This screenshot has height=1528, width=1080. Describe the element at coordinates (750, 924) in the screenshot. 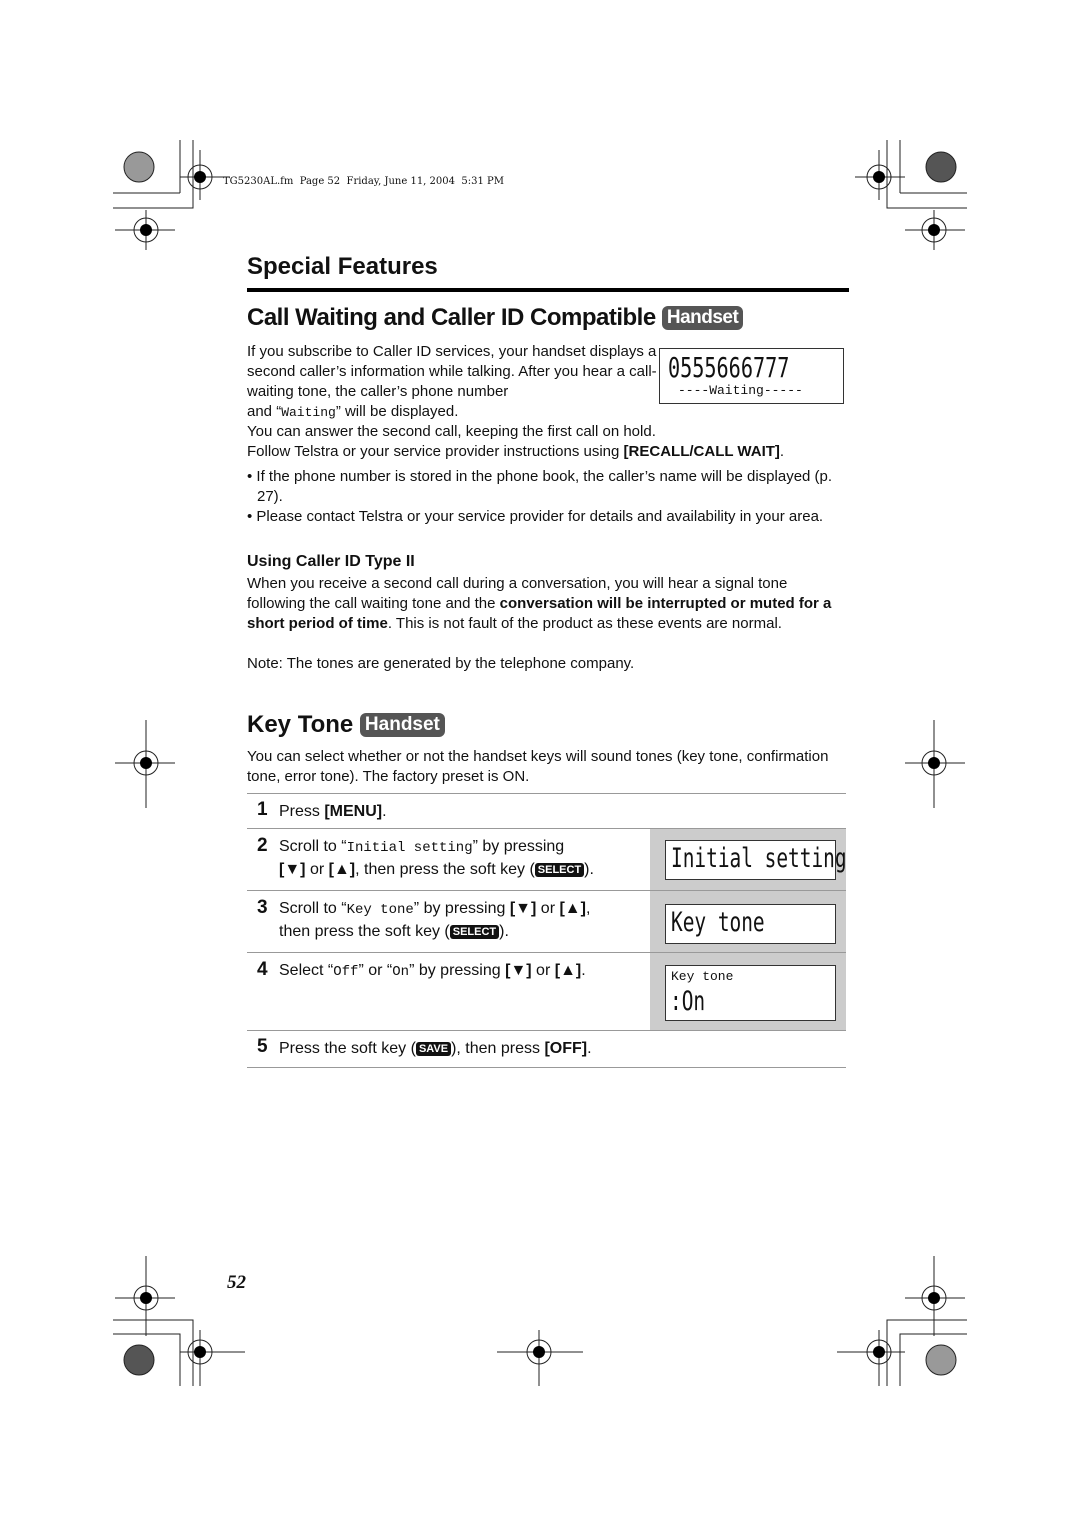

I see `lcd-display: Key tone` at that location.